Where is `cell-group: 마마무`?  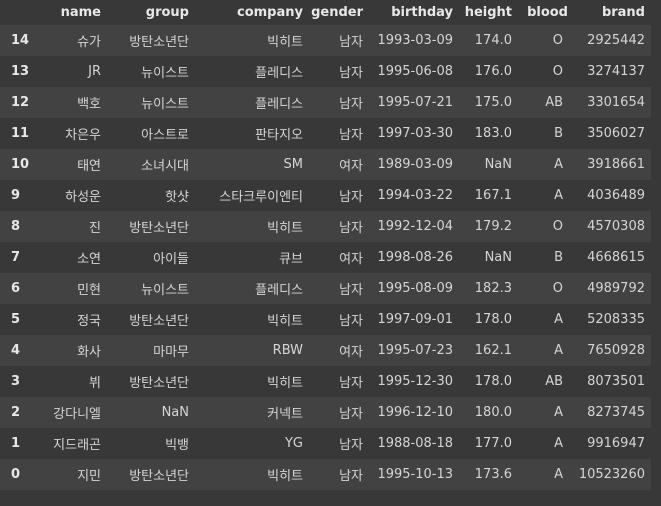 cell-group: 마마무 is located at coordinates (171, 352).